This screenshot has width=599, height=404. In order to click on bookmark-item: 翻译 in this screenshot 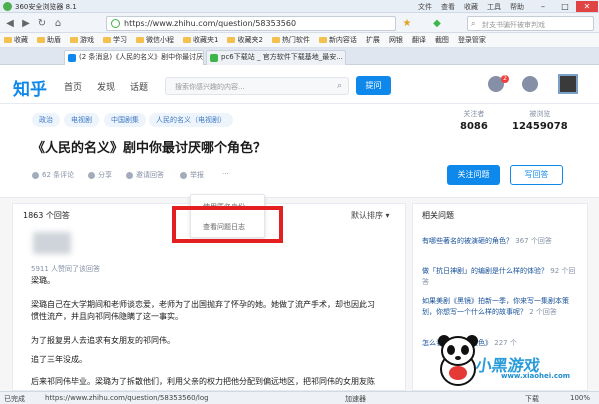, I will do `click(419, 40)`.